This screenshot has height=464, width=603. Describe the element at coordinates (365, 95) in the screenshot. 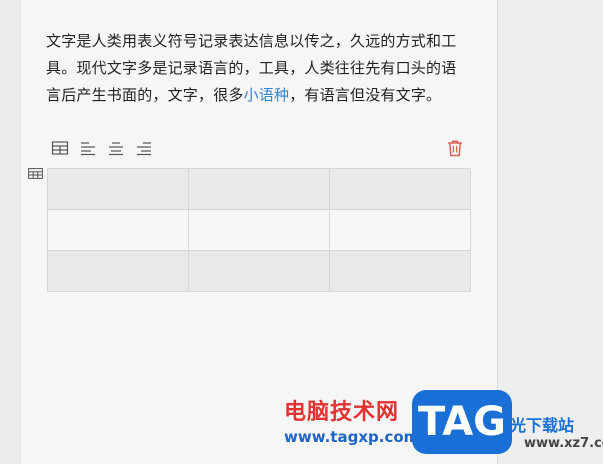

I see `paragraph-text-end: ，有语言但没有文字。` at that location.